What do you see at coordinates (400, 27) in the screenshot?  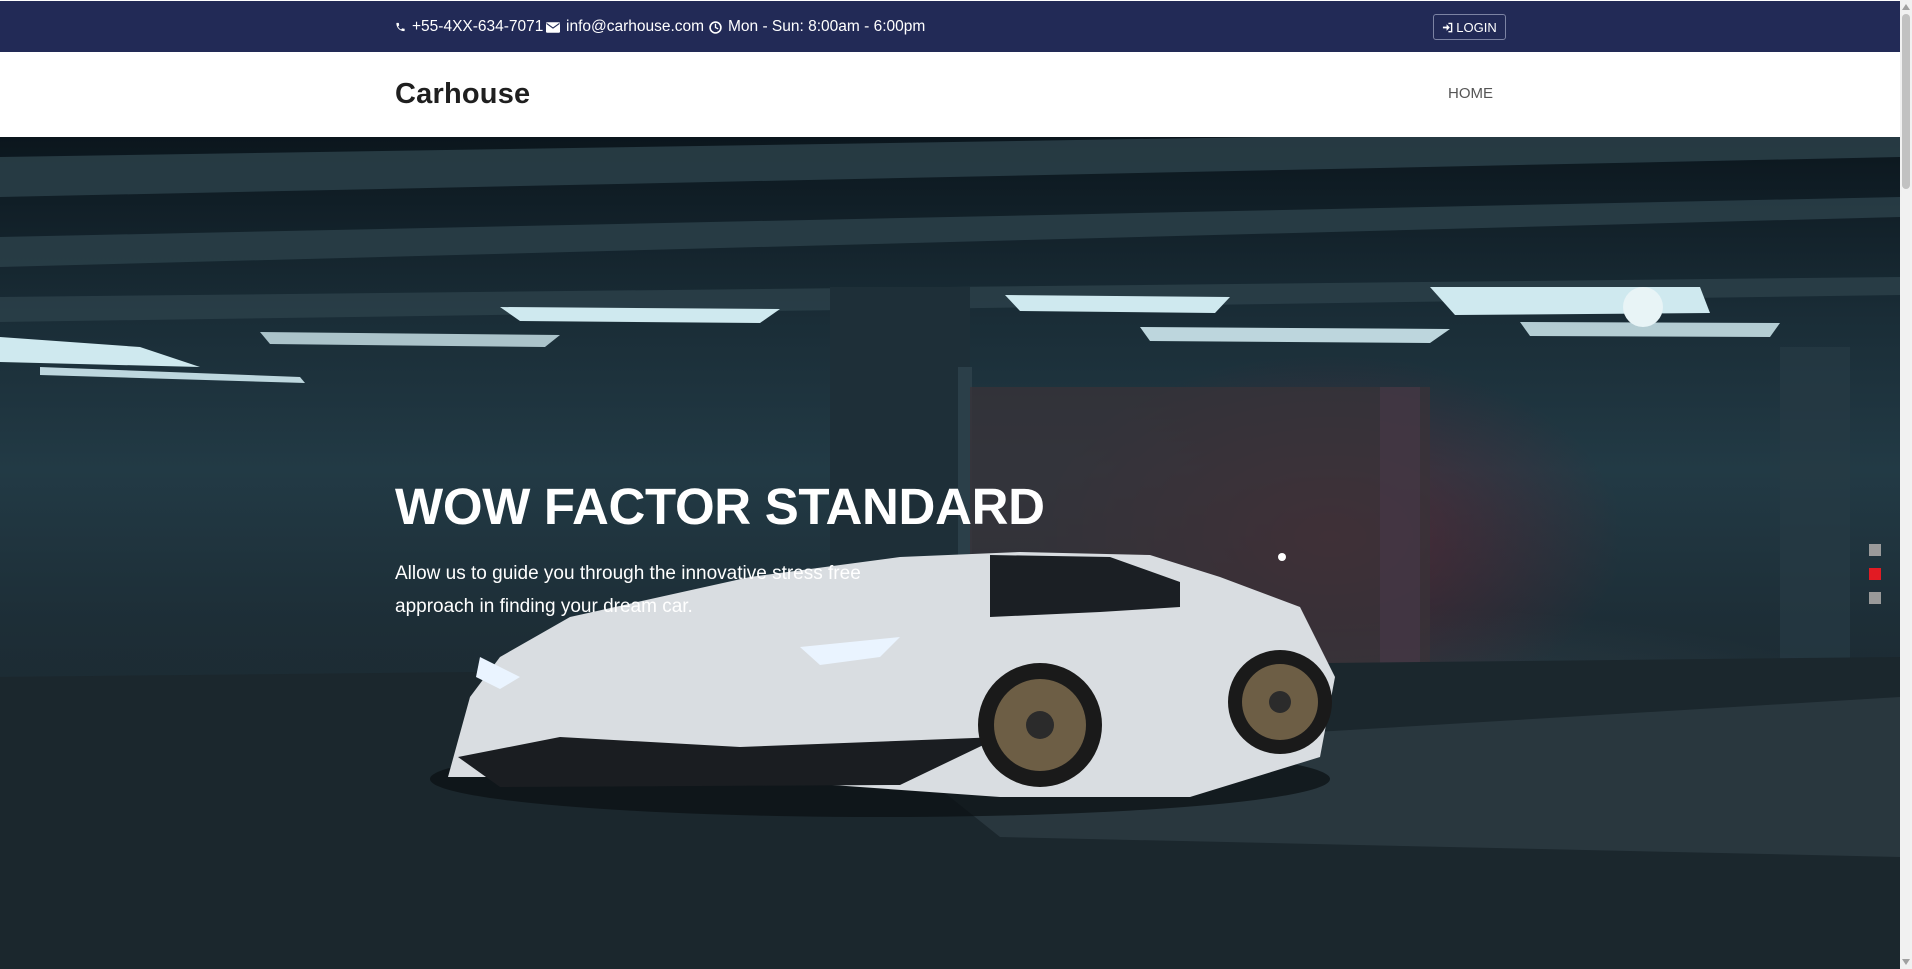 I see `phone-icon` at bounding box center [400, 27].